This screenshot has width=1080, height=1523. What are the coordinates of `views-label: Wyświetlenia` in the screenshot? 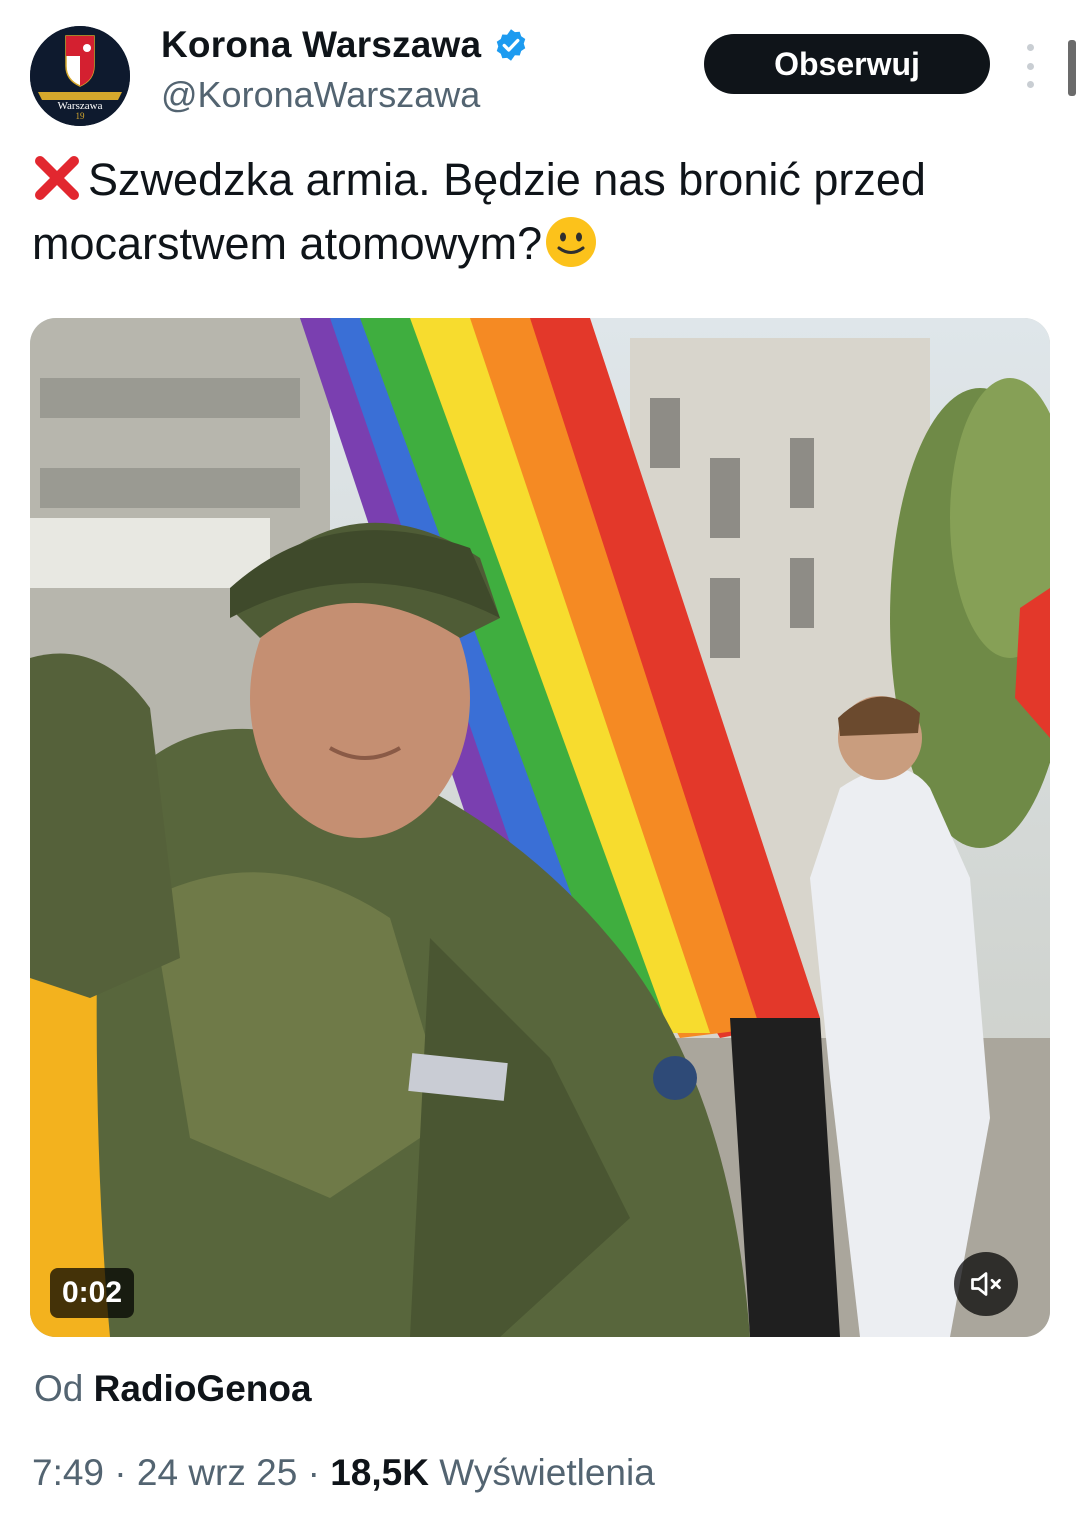 It's located at (541, 1472).